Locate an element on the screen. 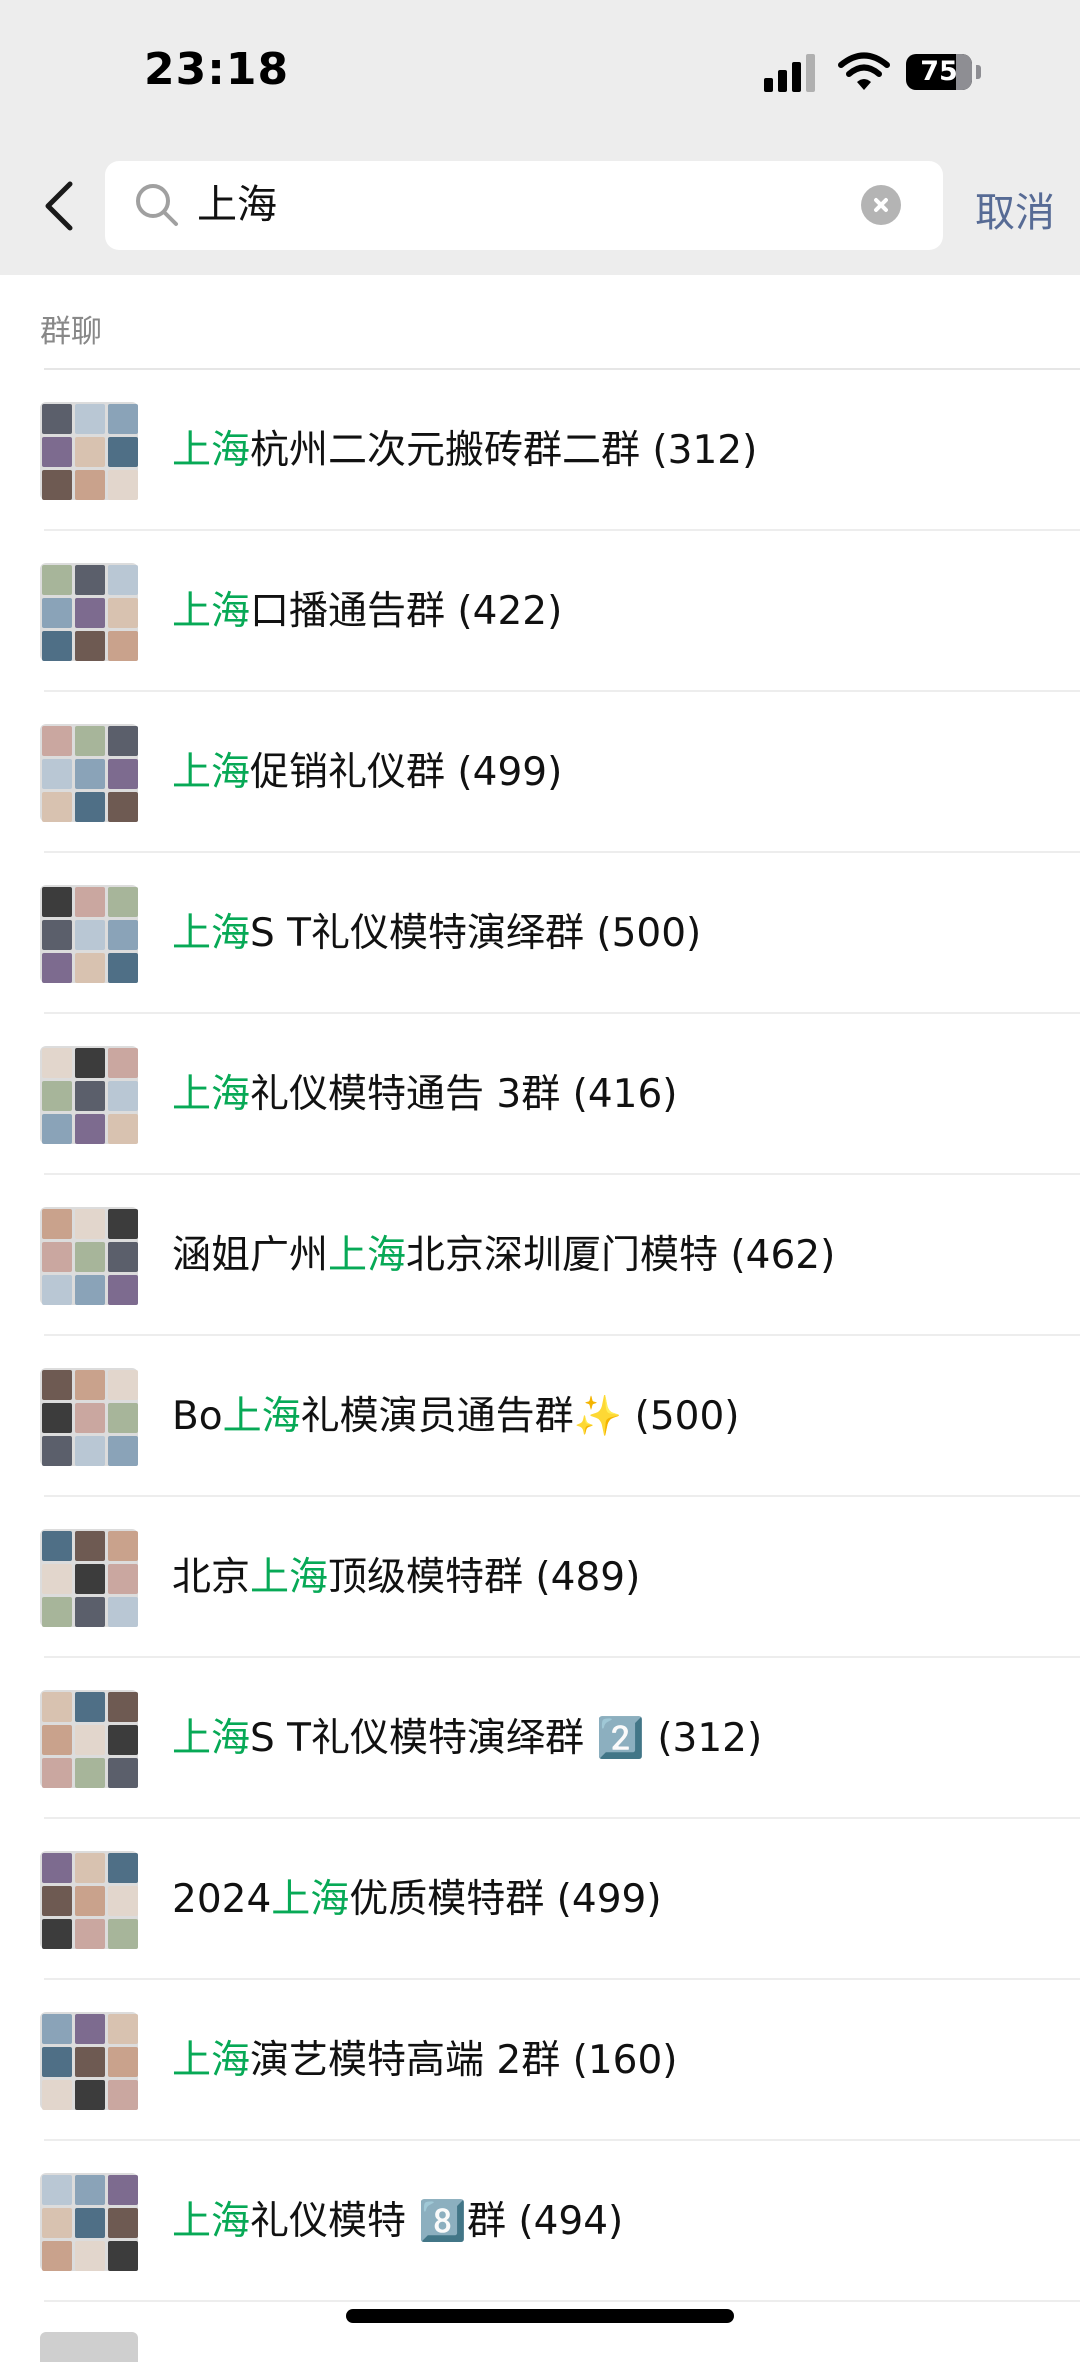 The width and height of the screenshot is (1080, 2362). group-row: 北京上海顶级模特群 (489) is located at coordinates (540, 1577).